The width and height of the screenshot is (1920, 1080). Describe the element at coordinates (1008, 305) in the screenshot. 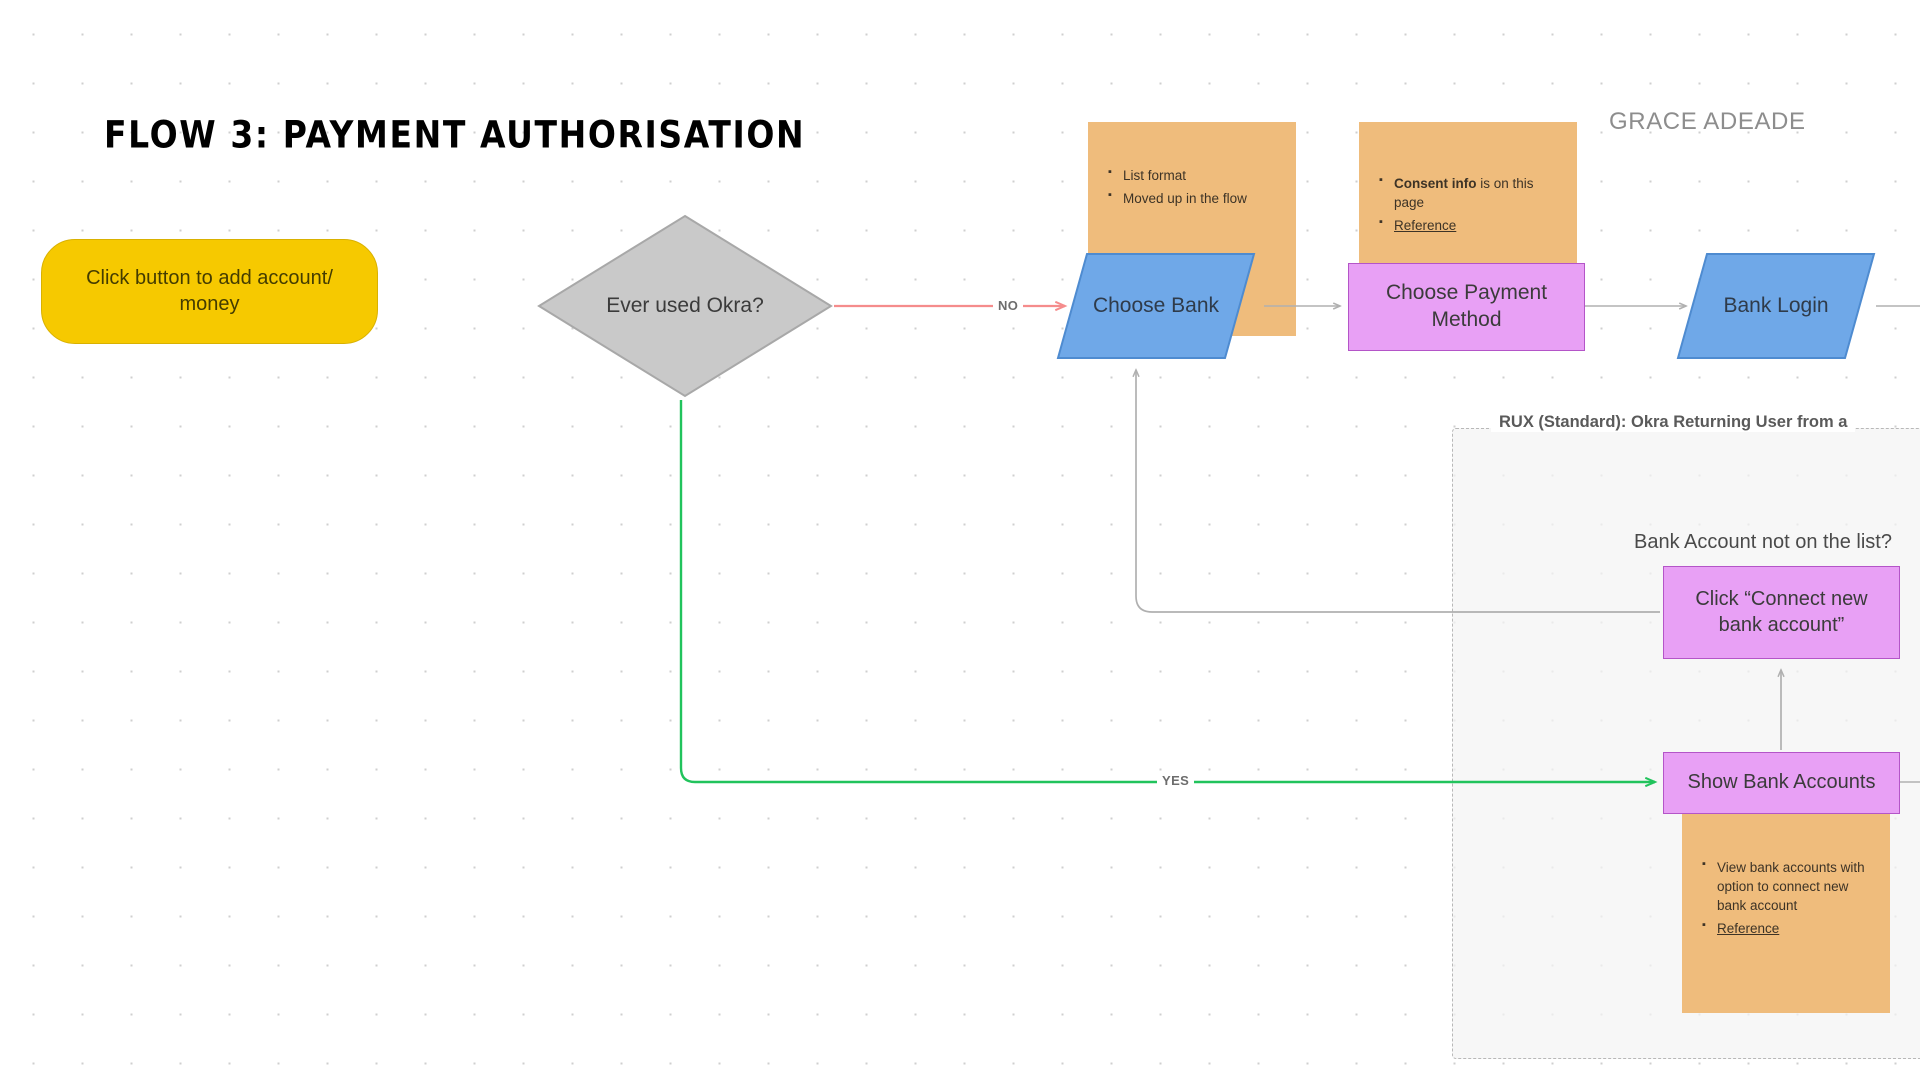

I see `edge-label-no: NO` at that location.